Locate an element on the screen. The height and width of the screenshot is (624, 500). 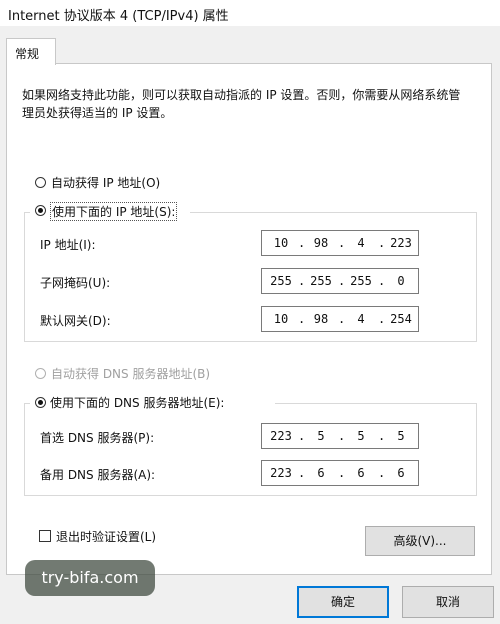
ok-button: 确定 is located at coordinates (343, 602).